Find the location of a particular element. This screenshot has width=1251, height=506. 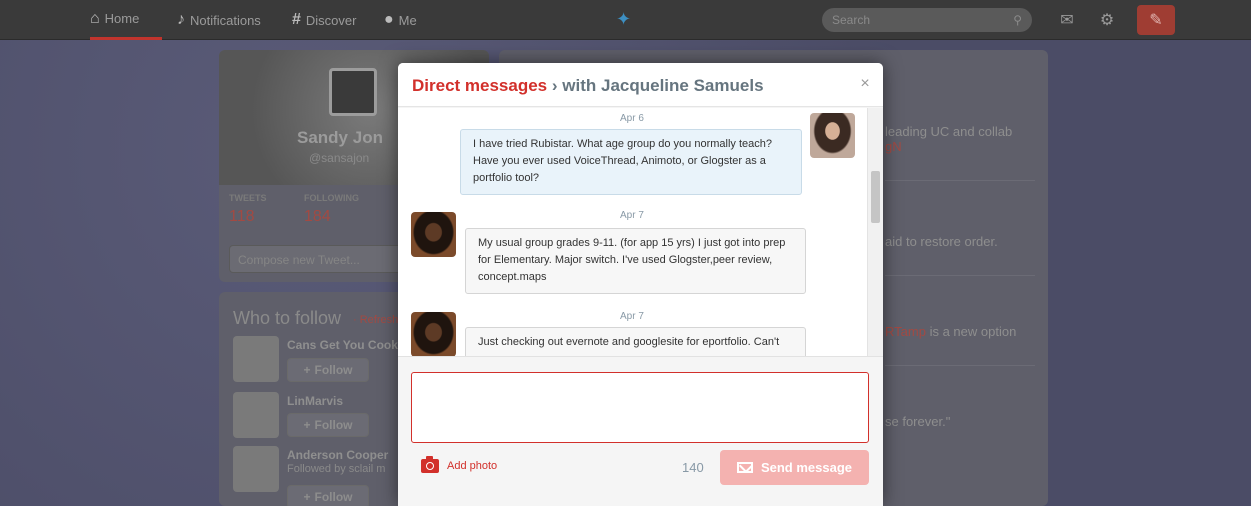

add-photo-button: Add photo is located at coordinates (459, 464).